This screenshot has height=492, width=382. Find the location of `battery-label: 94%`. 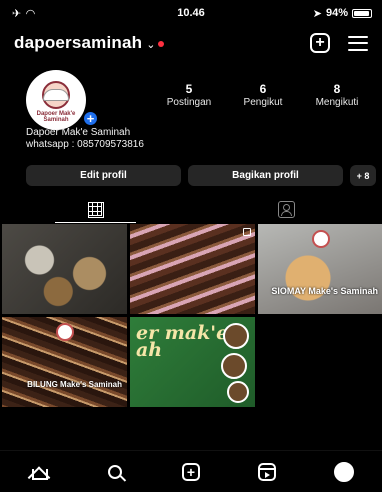

battery-label: 94% is located at coordinates (336, 13).